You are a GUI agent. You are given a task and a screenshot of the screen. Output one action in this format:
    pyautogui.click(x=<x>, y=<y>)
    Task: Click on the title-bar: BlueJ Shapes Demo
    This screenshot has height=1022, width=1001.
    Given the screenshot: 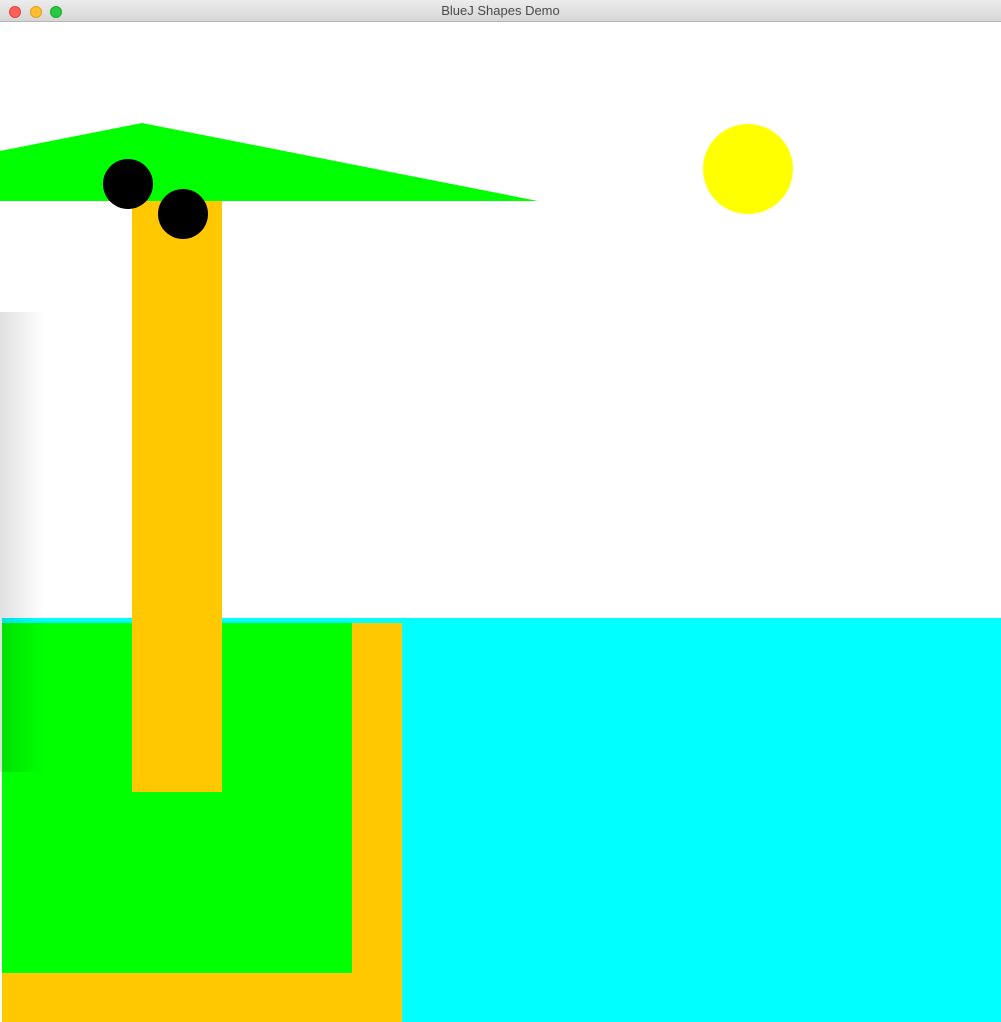 What is the action you would take?
    pyautogui.click(x=500, y=11)
    